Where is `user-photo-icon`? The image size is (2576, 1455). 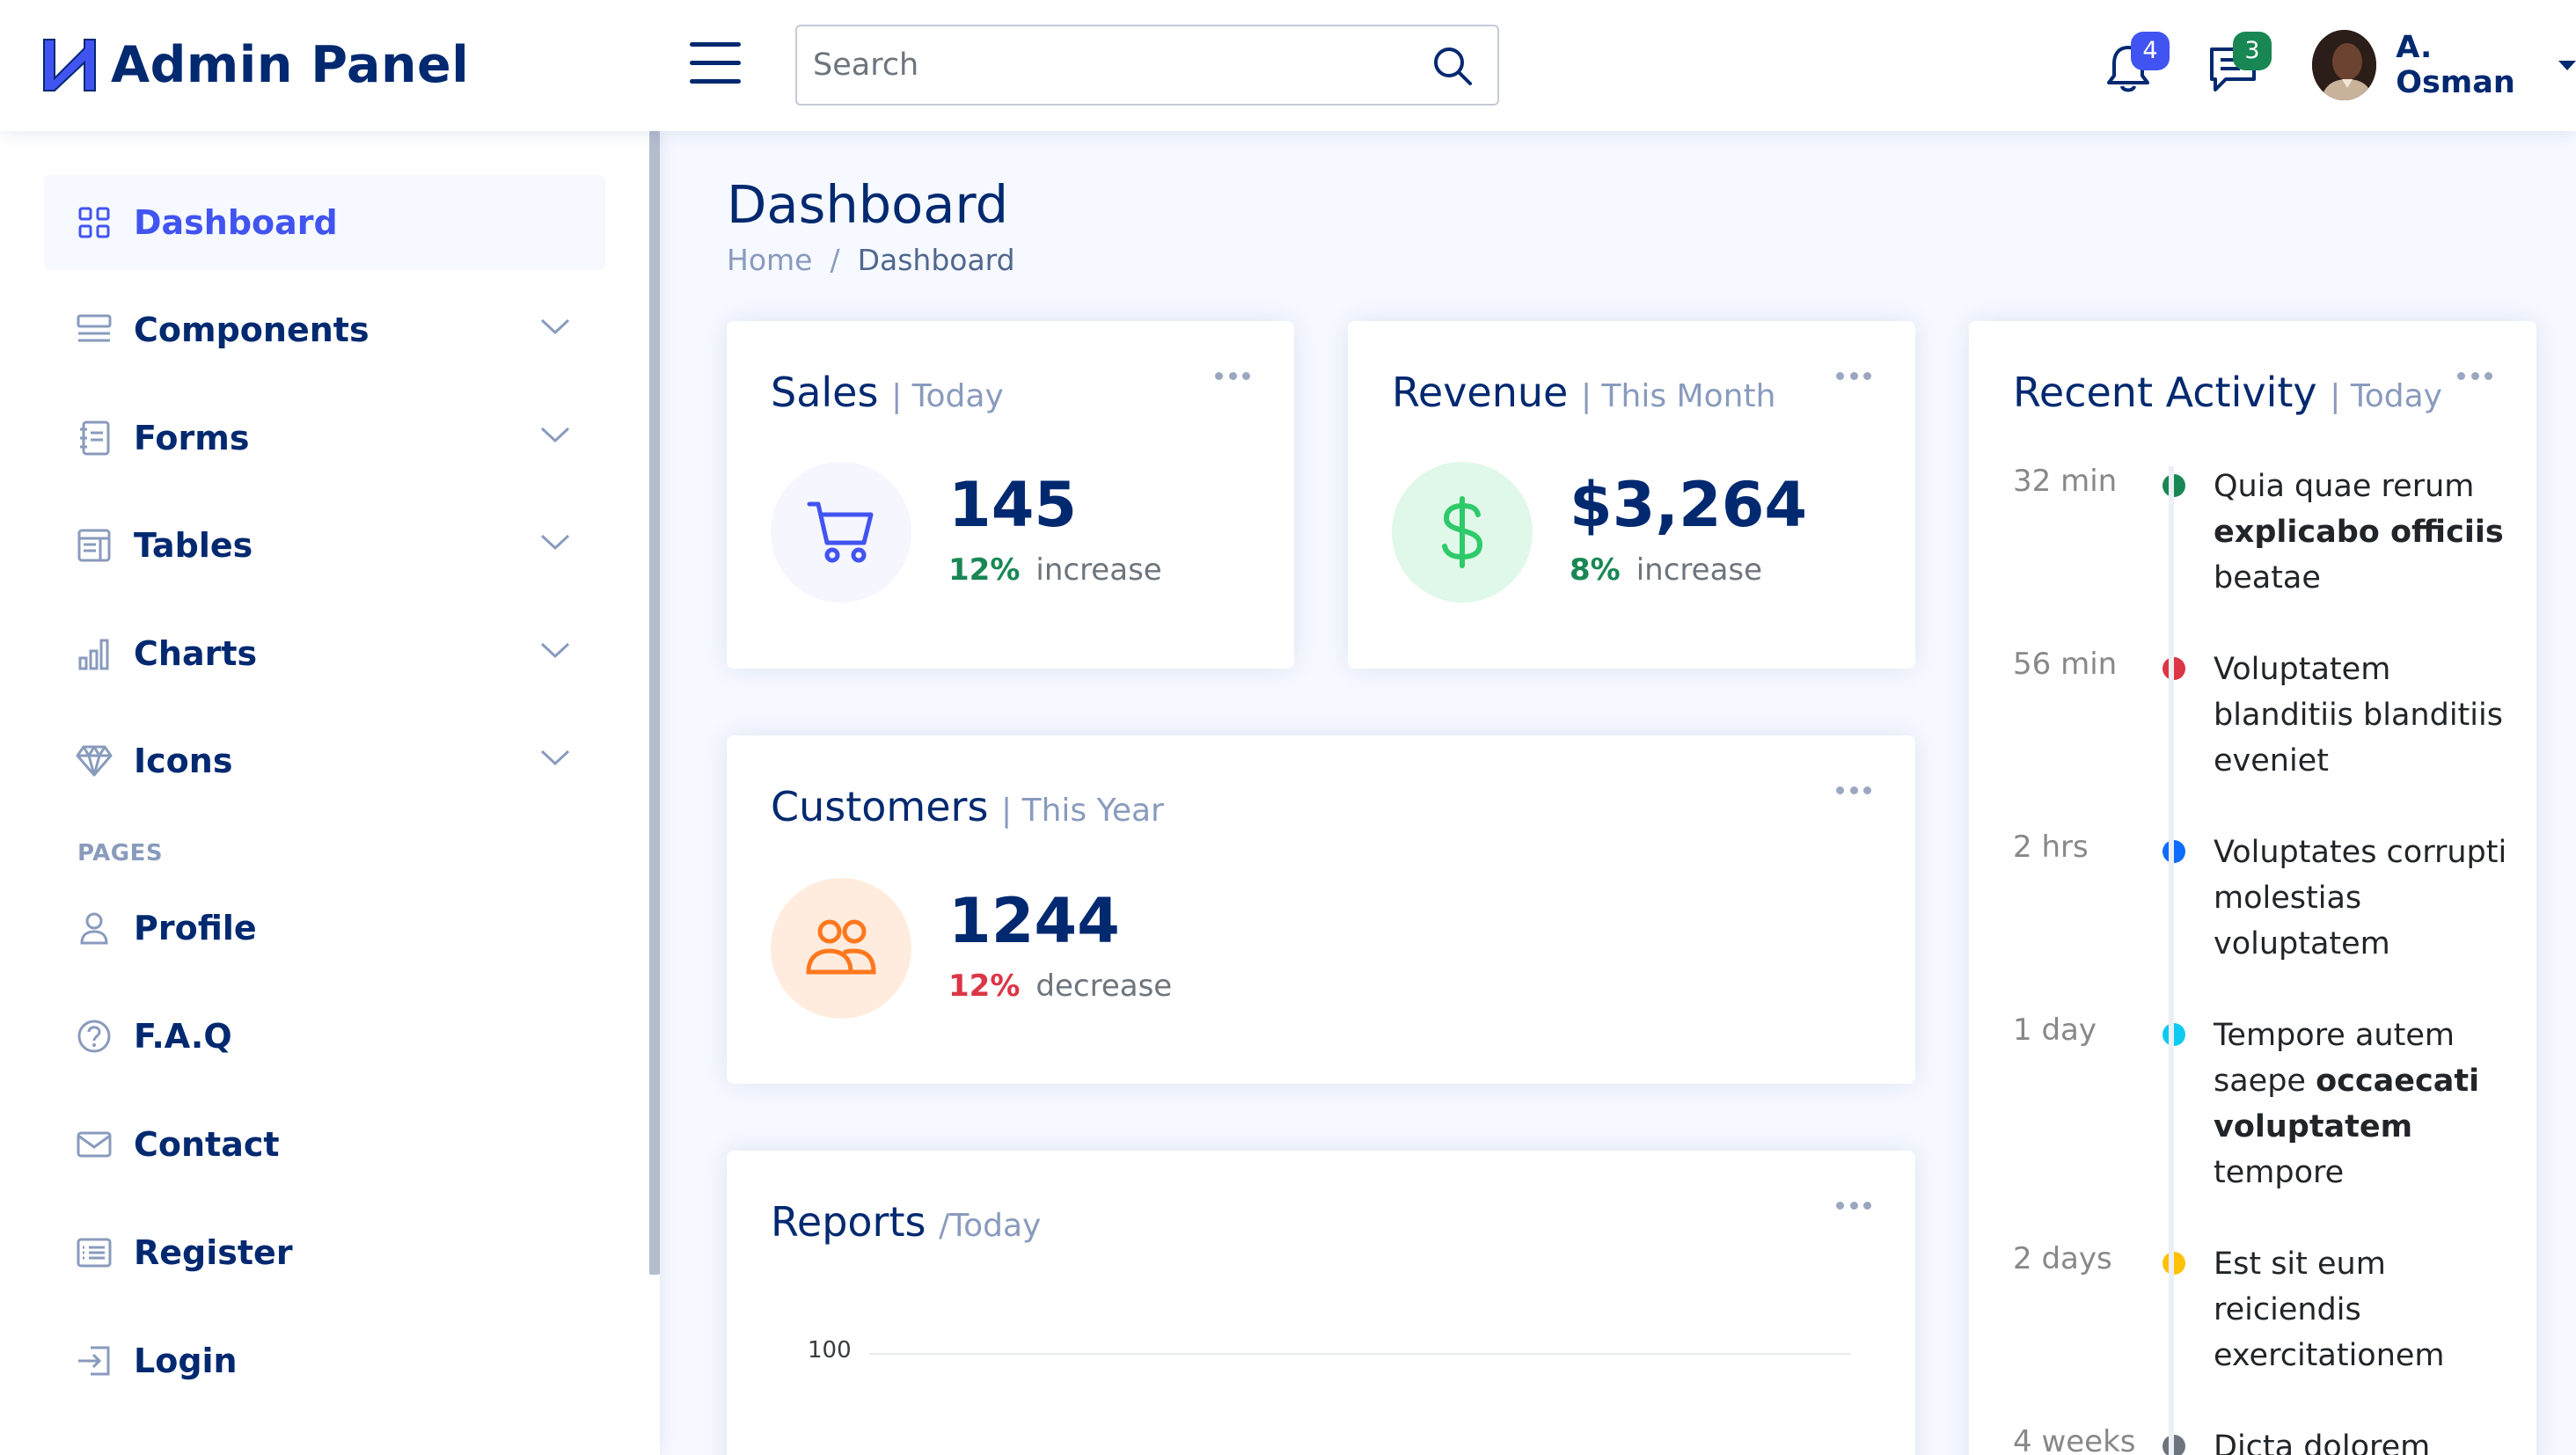 user-photo-icon is located at coordinates (2344, 65).